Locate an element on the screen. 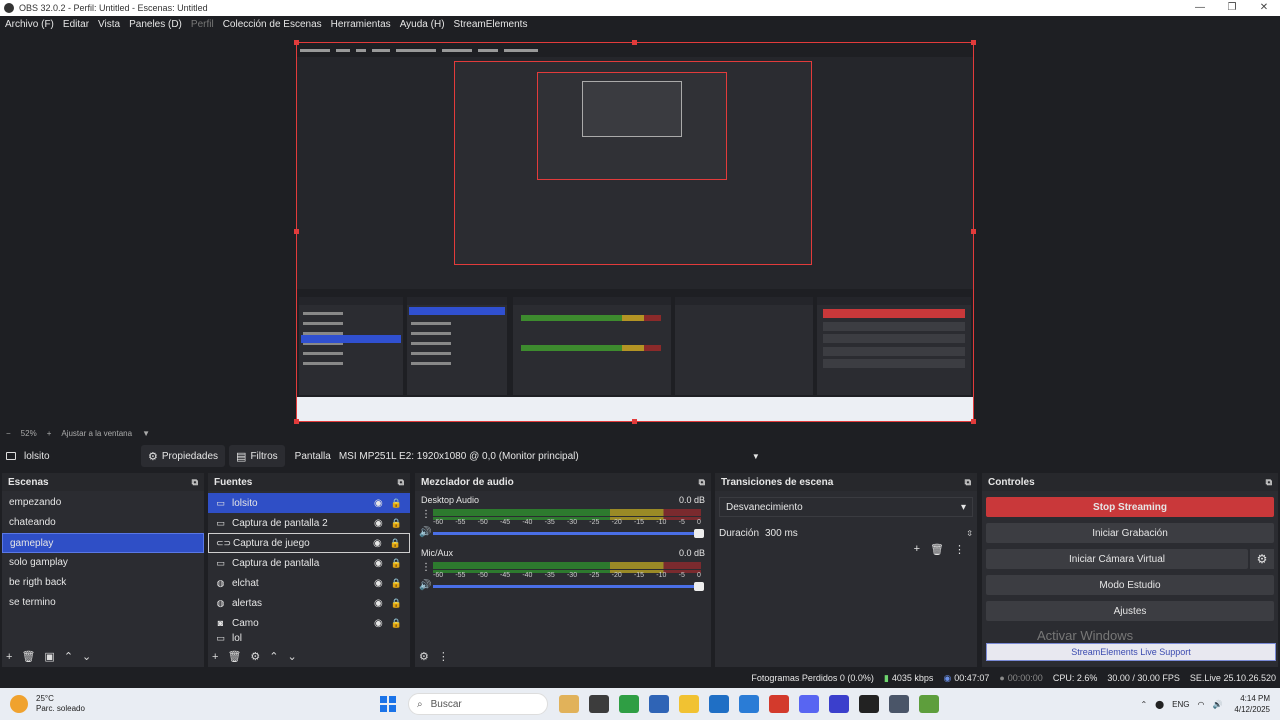  move-scene-up-button: ⌃ is located at coordinates (68, 656).